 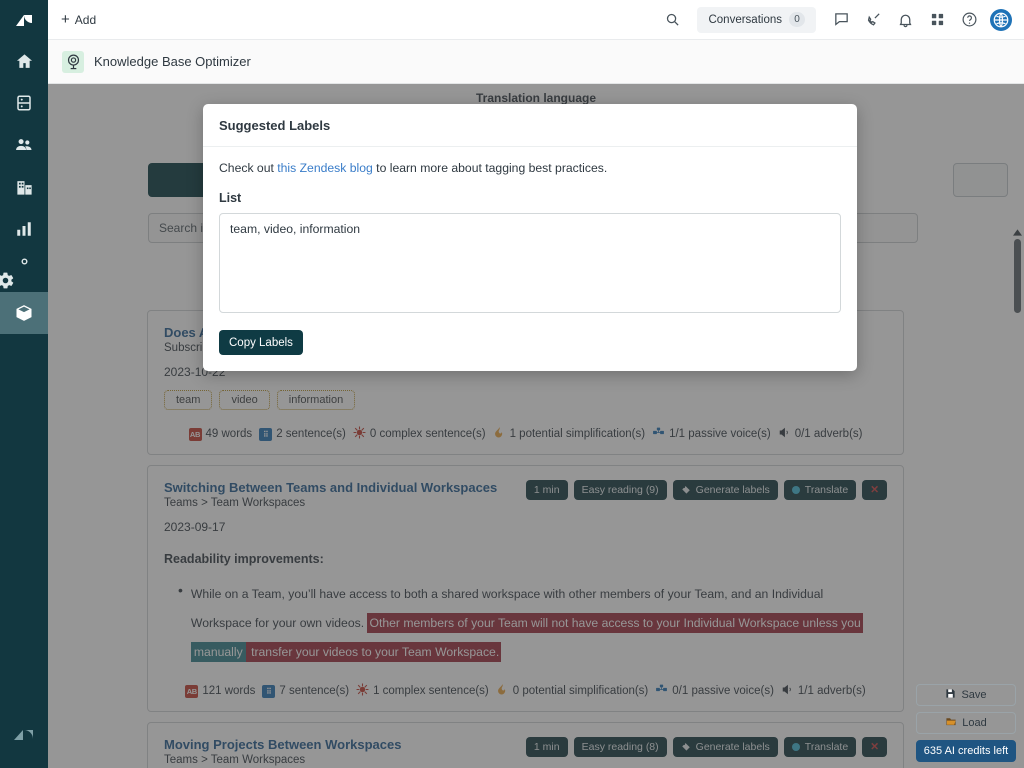 I want to click on plus-icon: +, so click(x=65, y=19).